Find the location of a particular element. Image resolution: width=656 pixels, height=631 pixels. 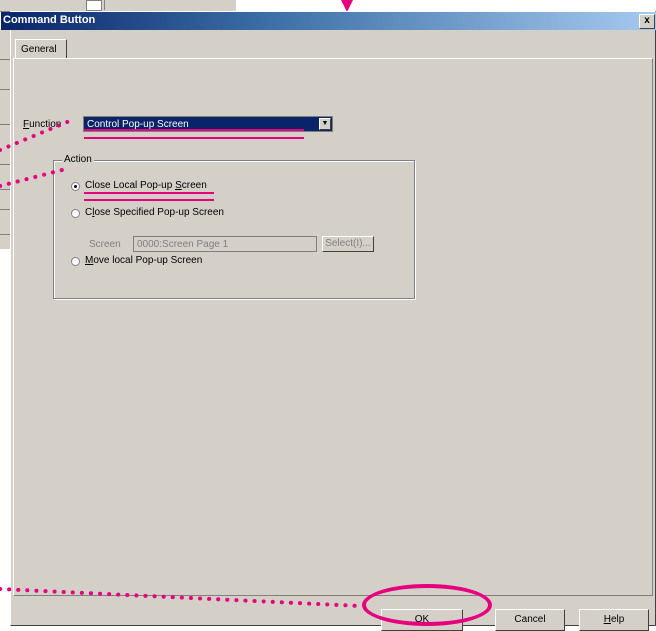

screen-field: 0000:Screen Page 1 is located at coordinates (225, 244).